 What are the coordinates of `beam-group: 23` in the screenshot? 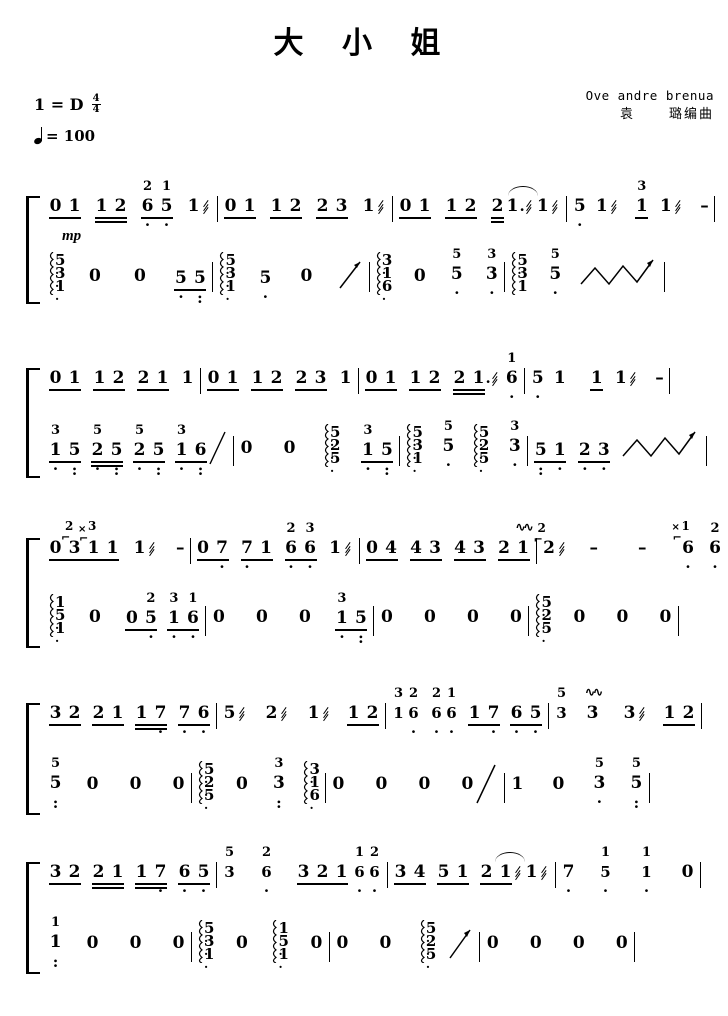 It's located at (332, 208).